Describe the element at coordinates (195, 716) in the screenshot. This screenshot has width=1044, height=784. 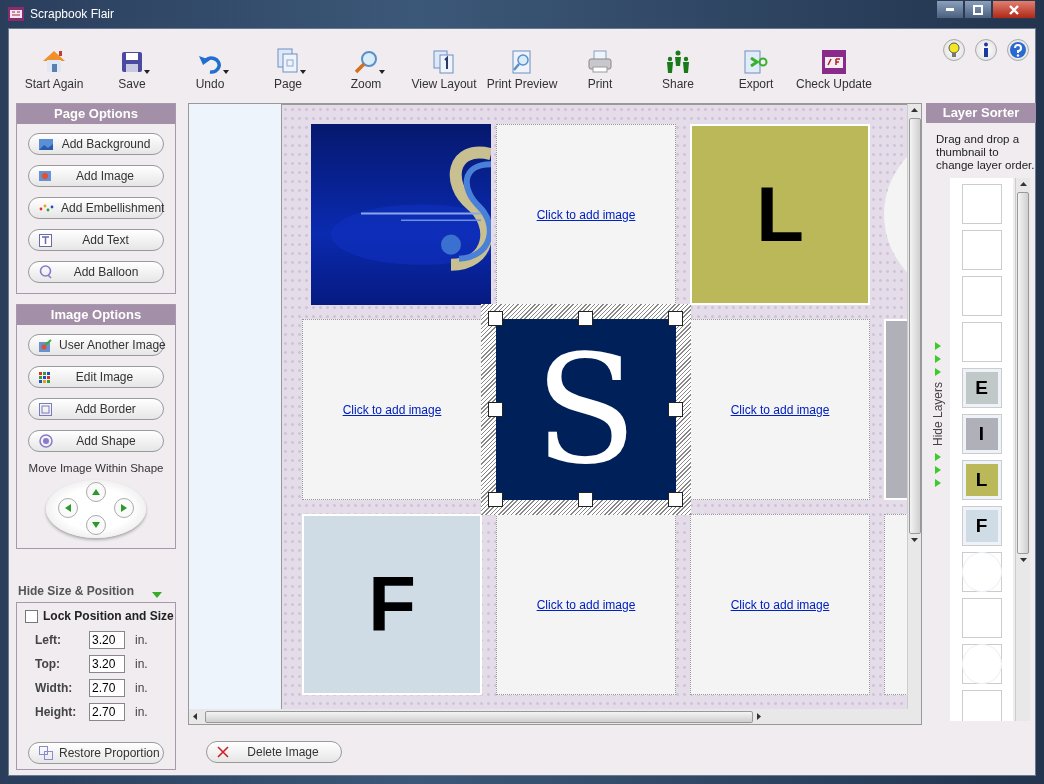
I see `scroll-left-icon` at that location.